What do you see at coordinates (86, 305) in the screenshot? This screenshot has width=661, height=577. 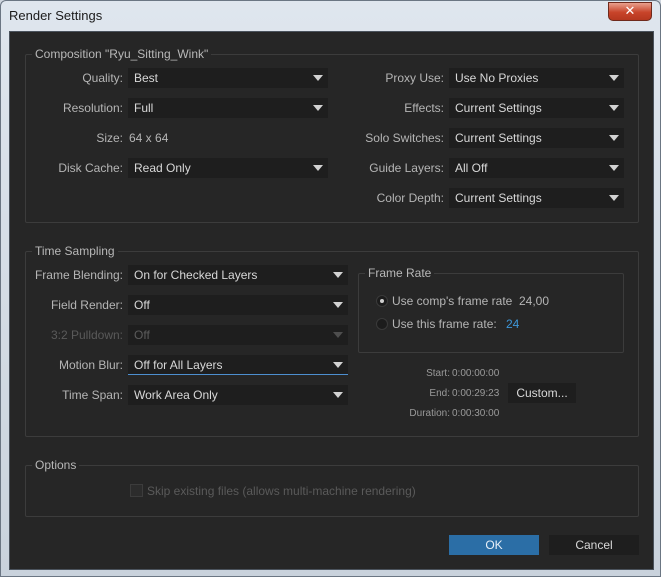 I see `field-render-label: Field Render:` at bounding box center [86, 305].